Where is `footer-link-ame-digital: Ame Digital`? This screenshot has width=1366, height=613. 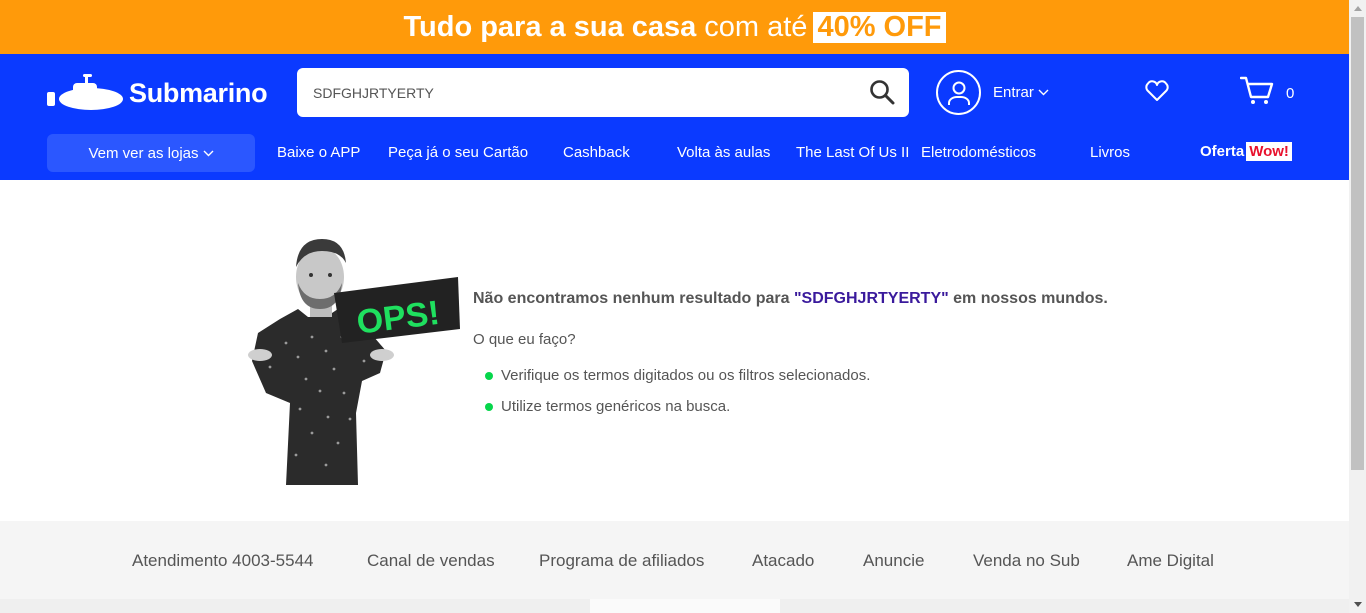 footer-link-ame-digital: Ame Digital is located at coordinates (1170, 561).